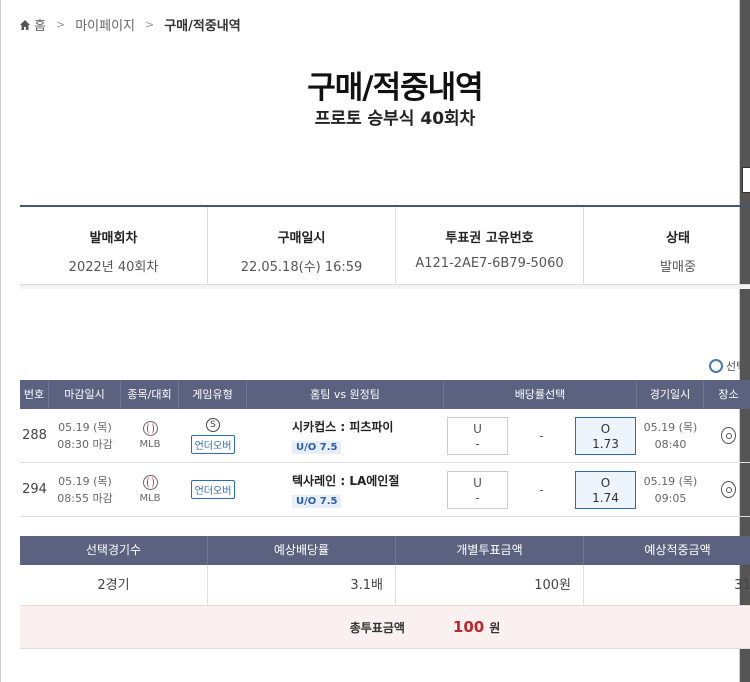 The height and width of the screenshot is (682, 750). Describe the element at coordinates (85, 436) in the screenshot. I see `deadline: 05.19 (목) 08:30 마감` at that location.